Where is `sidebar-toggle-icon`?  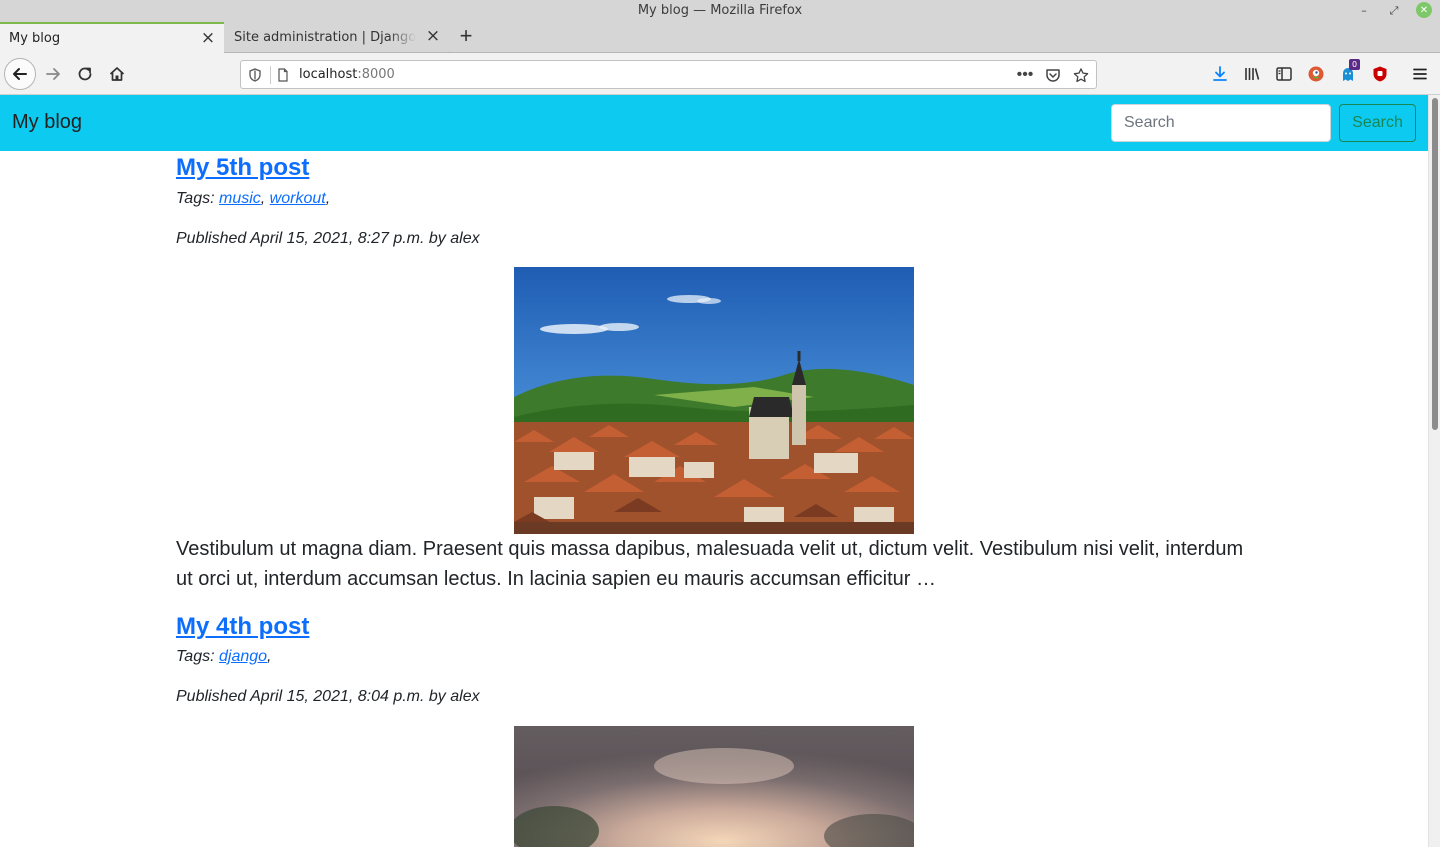
sidebar-toggle-icon is located at coordinates (1284, 74).